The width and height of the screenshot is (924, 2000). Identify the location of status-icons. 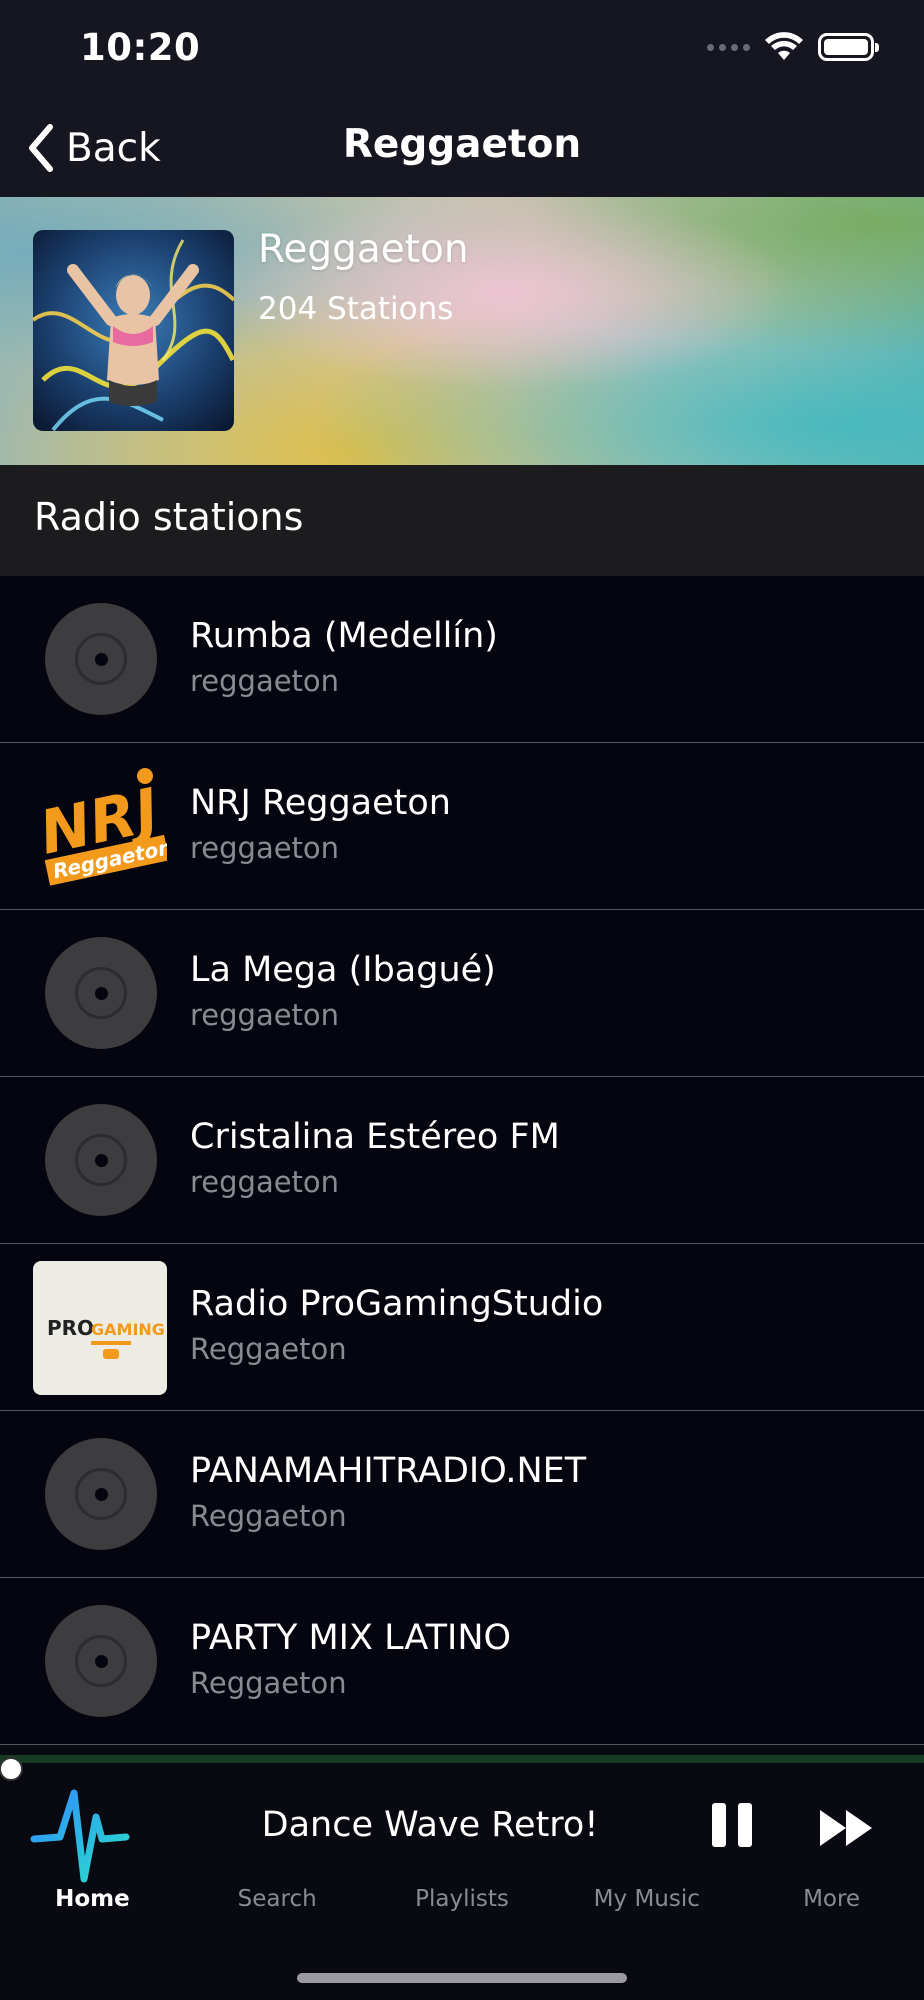
(793, 47).